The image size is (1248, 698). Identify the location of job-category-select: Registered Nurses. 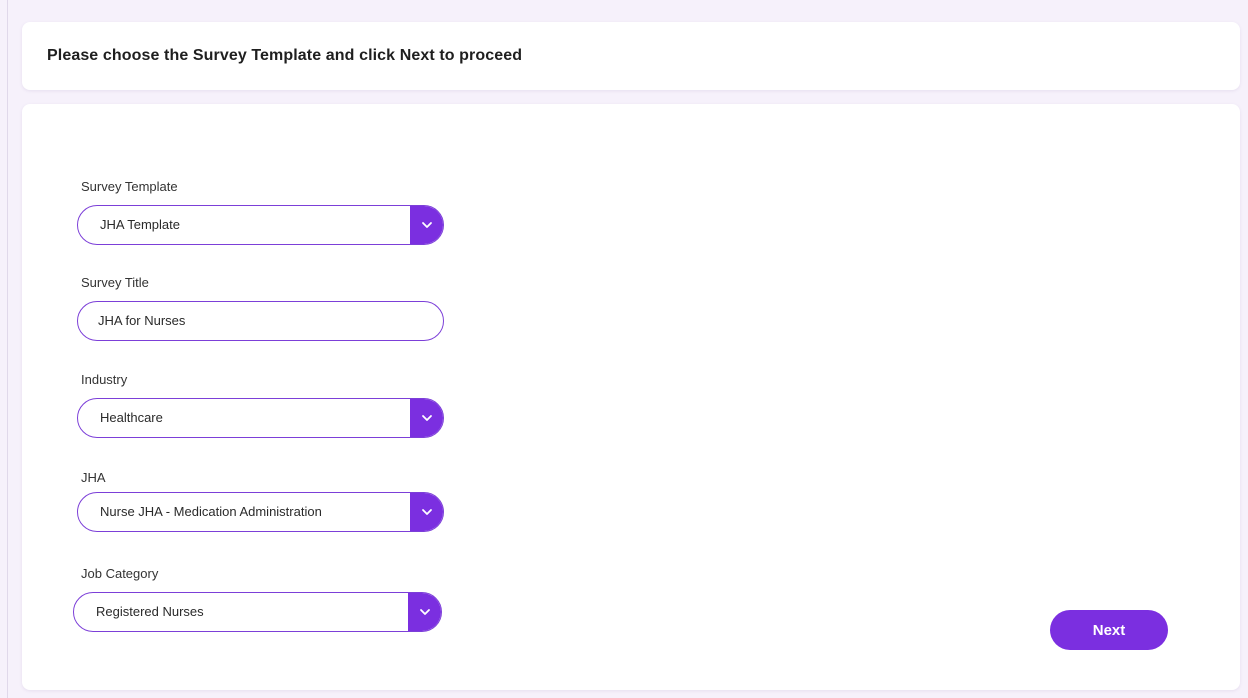
(257, 612).